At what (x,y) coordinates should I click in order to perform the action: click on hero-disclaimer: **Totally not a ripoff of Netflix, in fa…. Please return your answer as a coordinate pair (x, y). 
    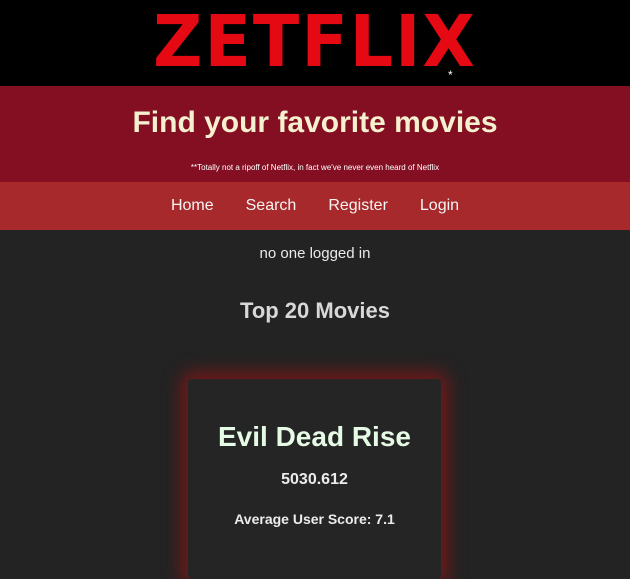
    Looking at the image, I should click on (315, 167).